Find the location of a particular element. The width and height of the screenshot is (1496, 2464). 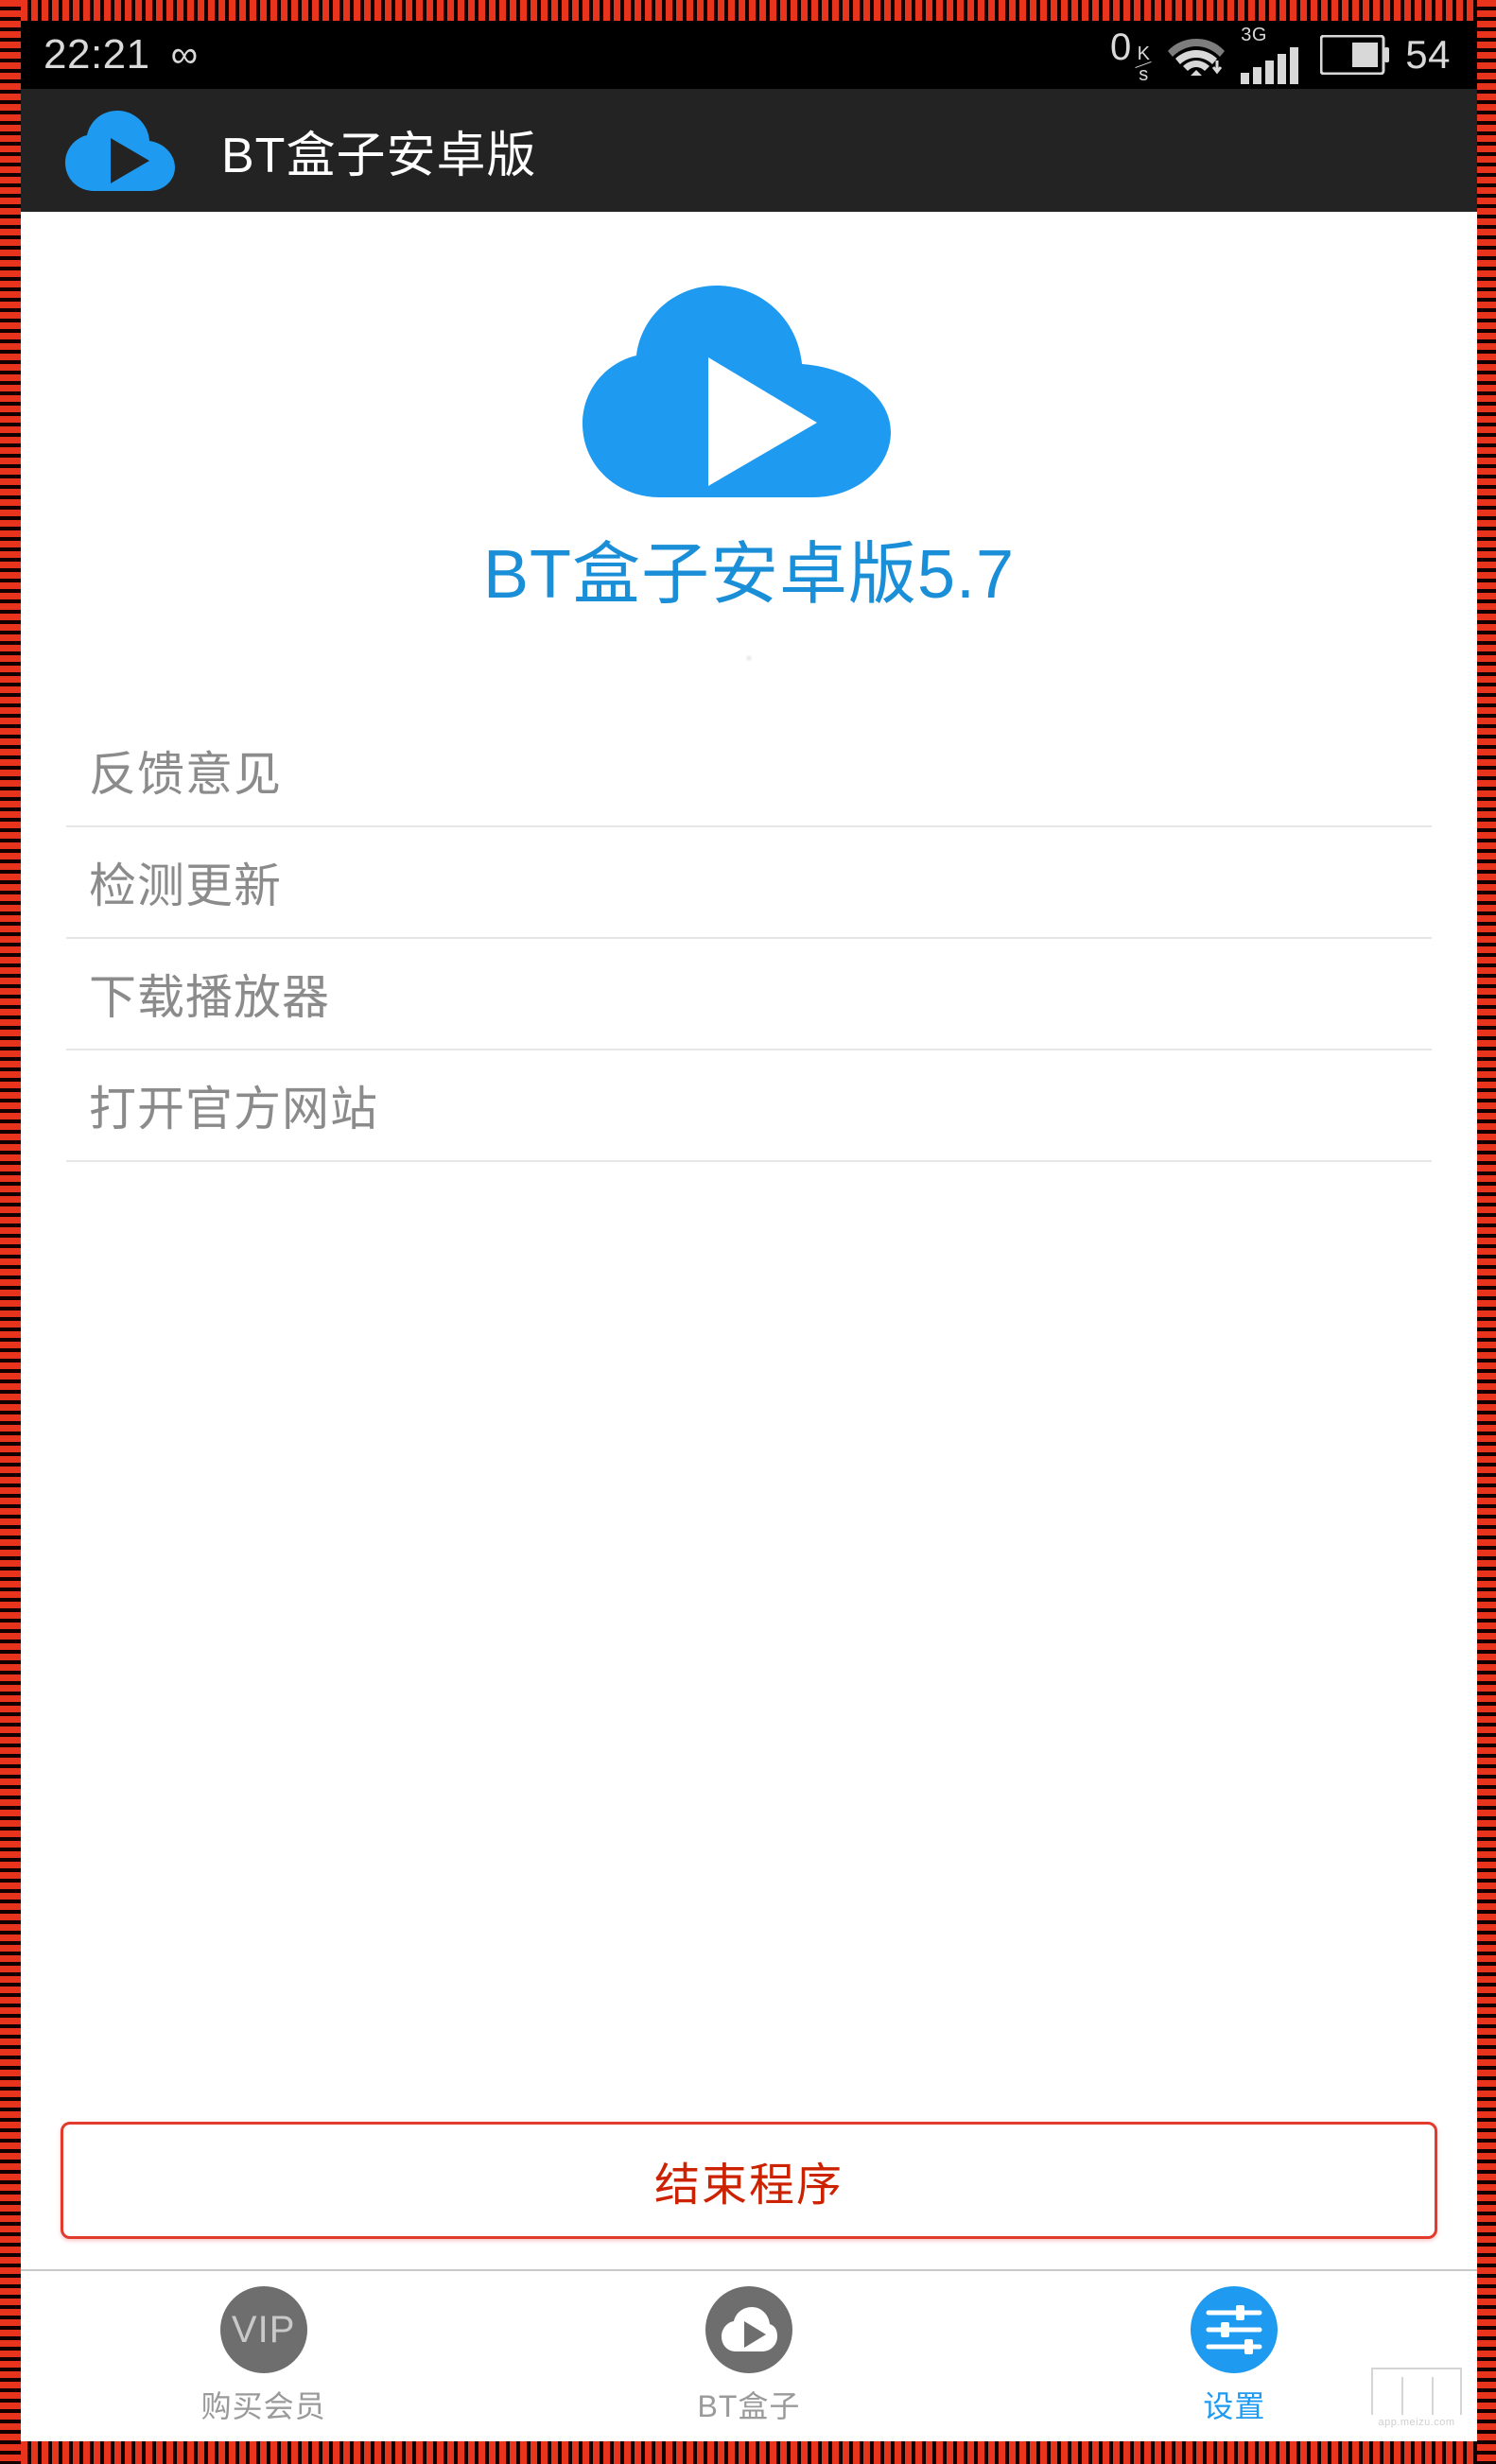

signal-bars-icon: 3G is located at coordinates (1273, 55).